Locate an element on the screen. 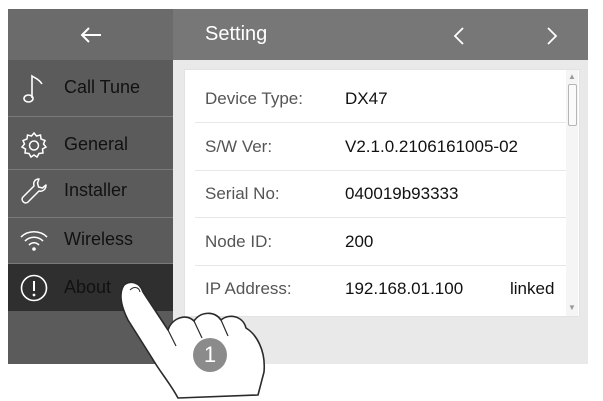 The width and height of the screenshot is (603, 401). hand-pointer-icon is located at coordinates (193, 340).